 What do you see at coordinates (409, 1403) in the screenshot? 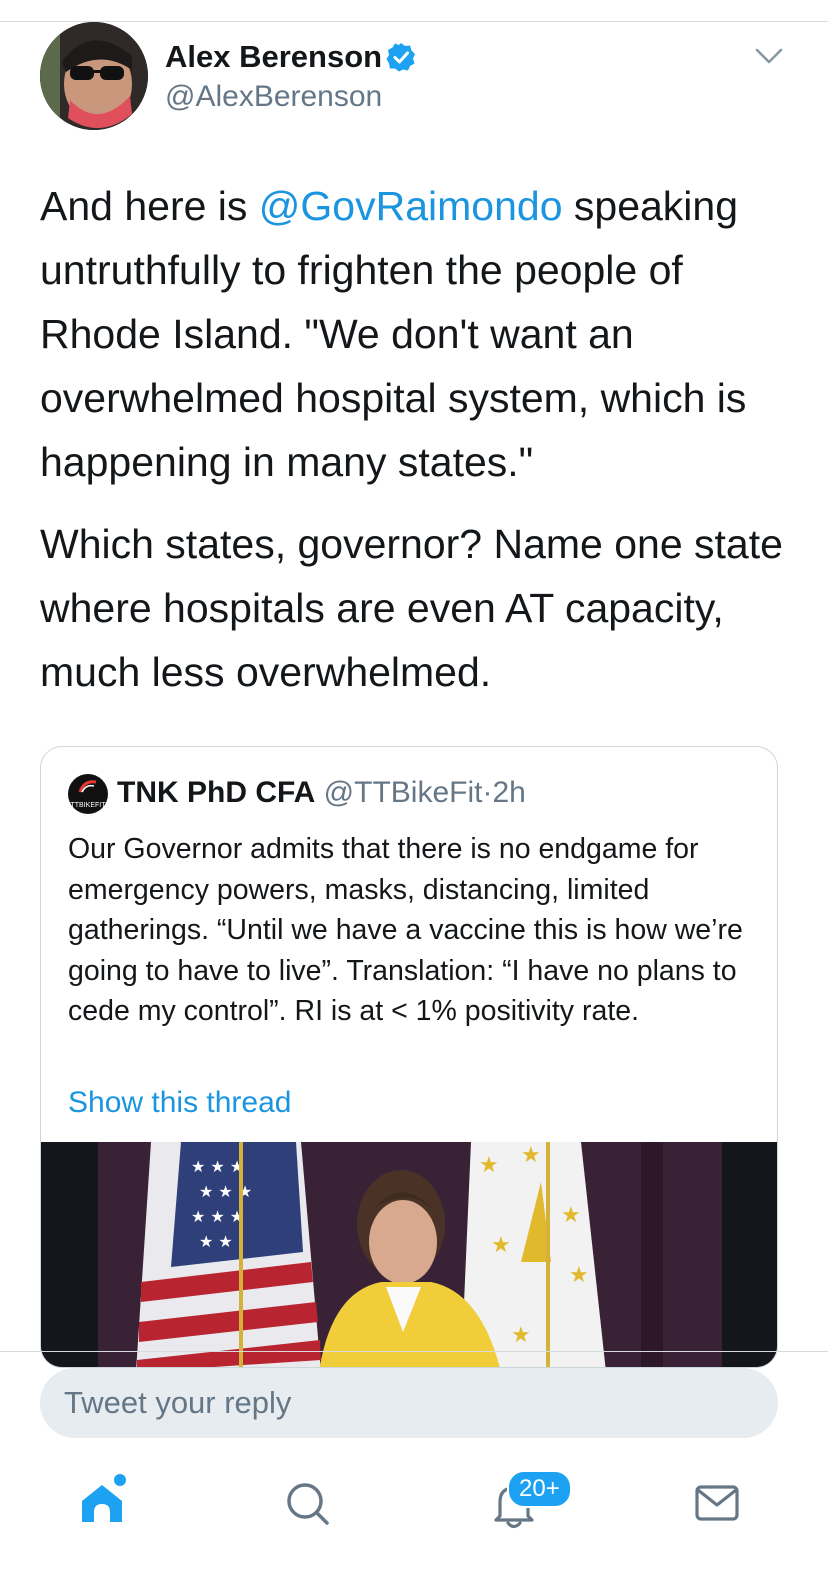
I see `reply-input` at bounding box center [409, 1403].